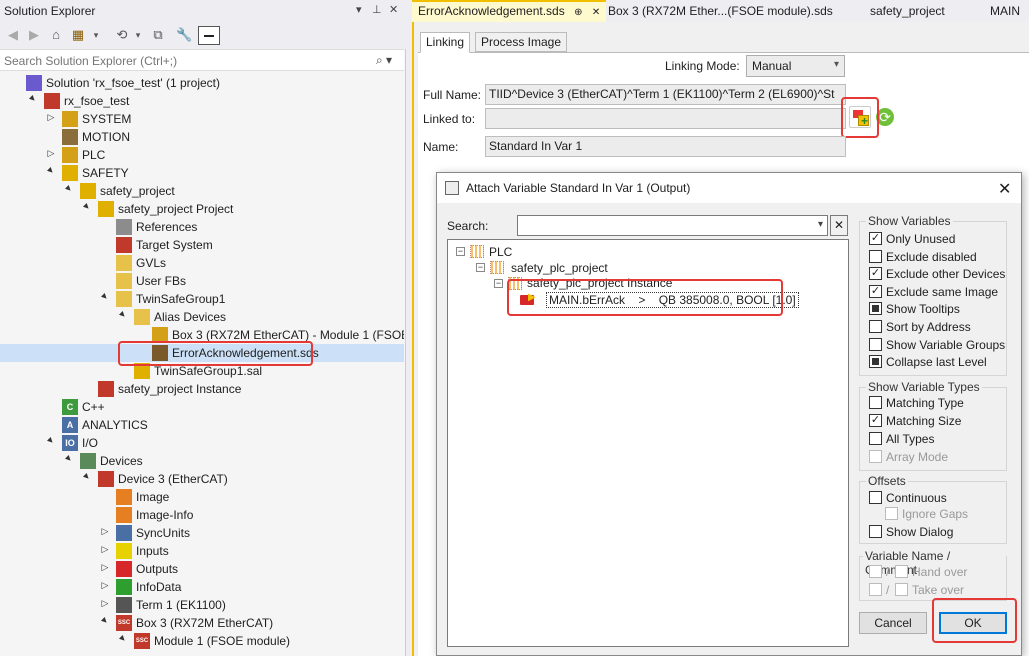 This screenshot has height=656, width=1029. I want to click on tree-item: ▷ SyncUnits, so click(202, 533).